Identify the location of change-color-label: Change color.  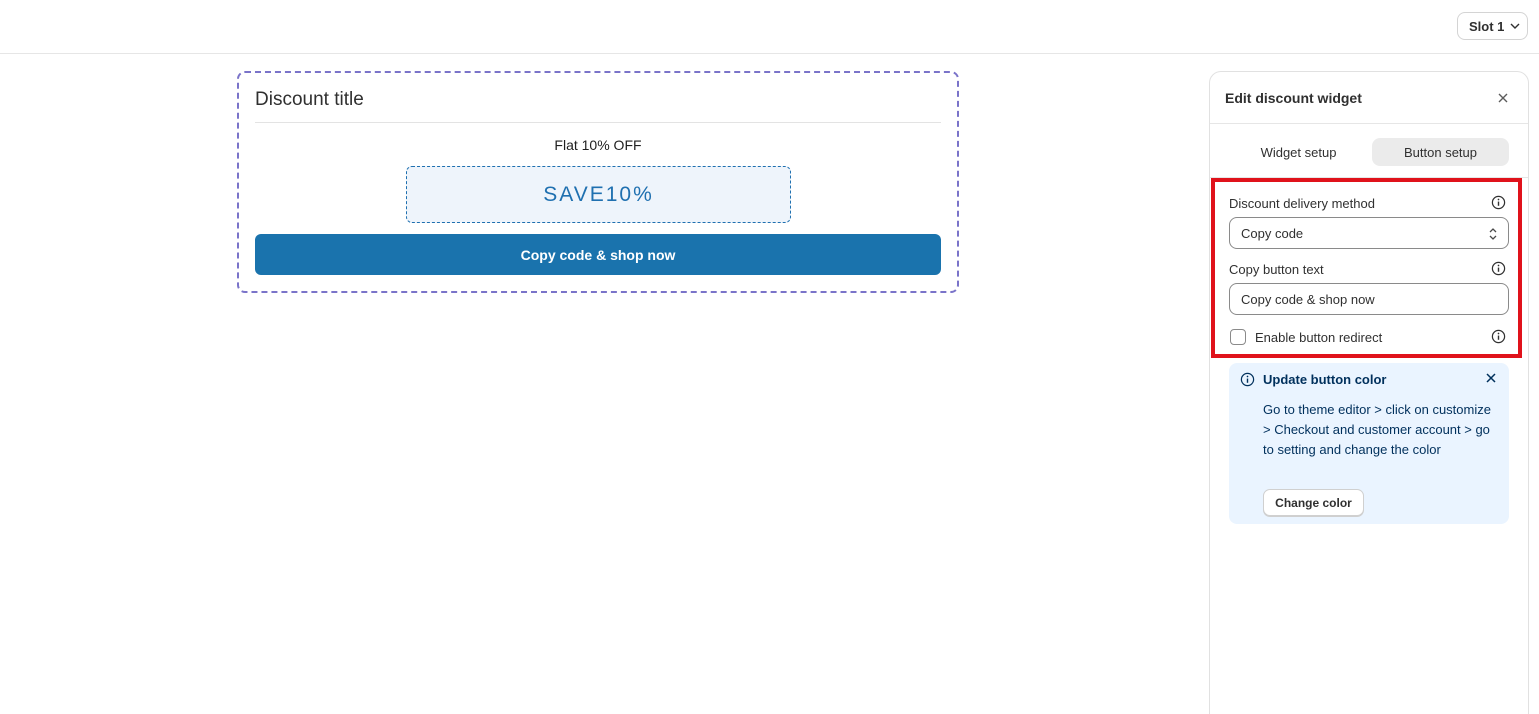
(1313, 502).